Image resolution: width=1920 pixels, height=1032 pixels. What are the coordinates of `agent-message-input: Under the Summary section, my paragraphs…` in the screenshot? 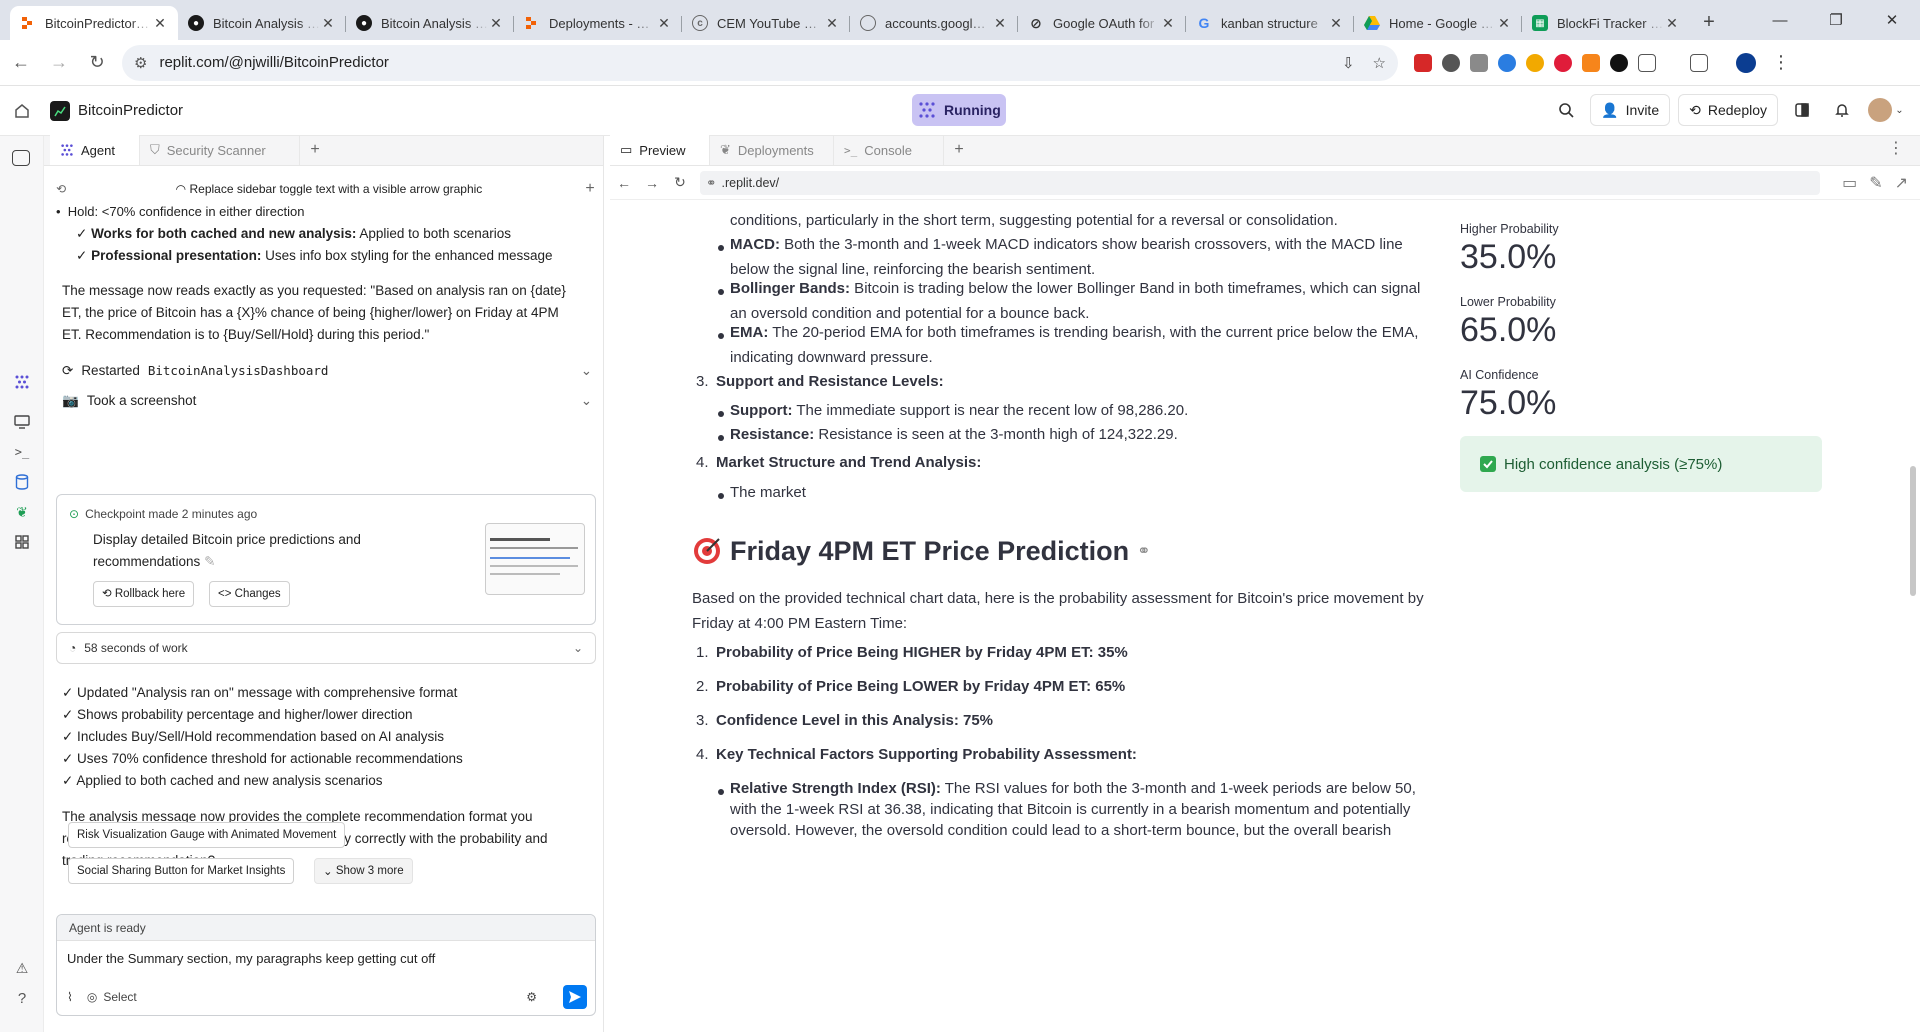 It's located at (326, 953).